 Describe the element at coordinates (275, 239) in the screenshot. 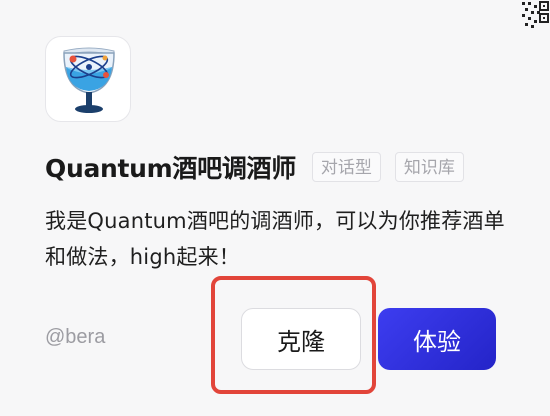

I see `bot-description: 我是Quantum酒吧的调酒师，可以为你推荐酒单和做法，high起来！` at that location.